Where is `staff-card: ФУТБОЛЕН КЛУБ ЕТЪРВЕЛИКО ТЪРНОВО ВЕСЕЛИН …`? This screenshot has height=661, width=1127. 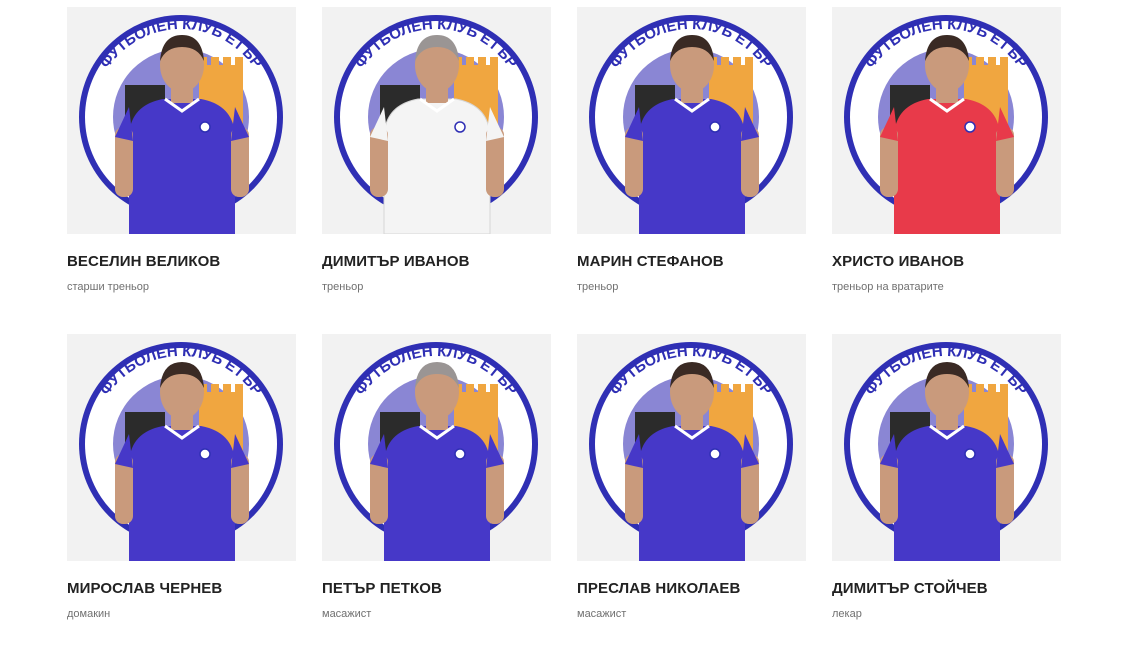
staff-card: ФУТБОЛЕН КЛУБ ЕТЪРВЕЛИКО ТЪРНОВО ВЕСЕЛИН … is located at coordinates (181, 170).